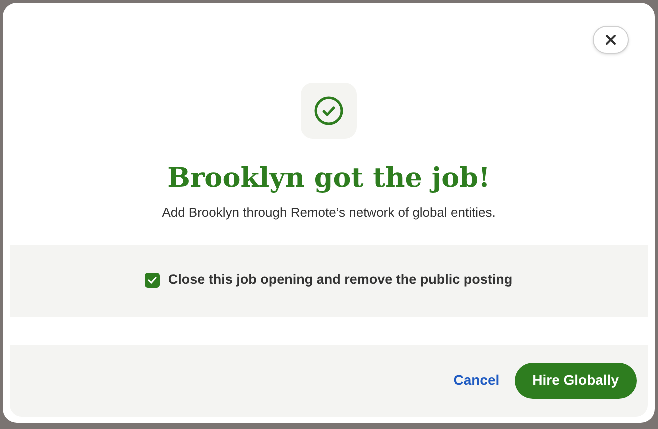  I want to click on check-circle-icon, so click(329, 111).